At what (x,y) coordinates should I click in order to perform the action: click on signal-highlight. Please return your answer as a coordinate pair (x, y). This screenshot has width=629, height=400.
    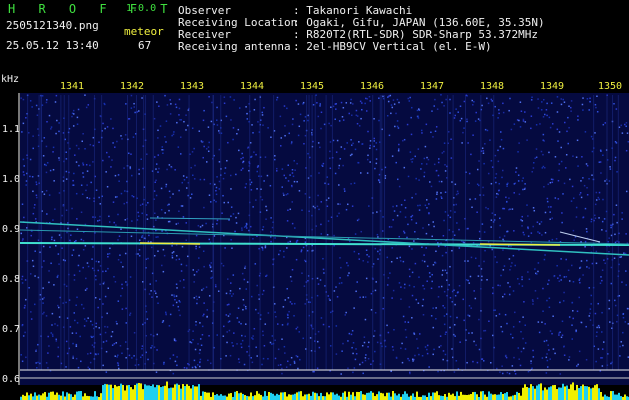
    Looking at the image, I should click on (170, 243).